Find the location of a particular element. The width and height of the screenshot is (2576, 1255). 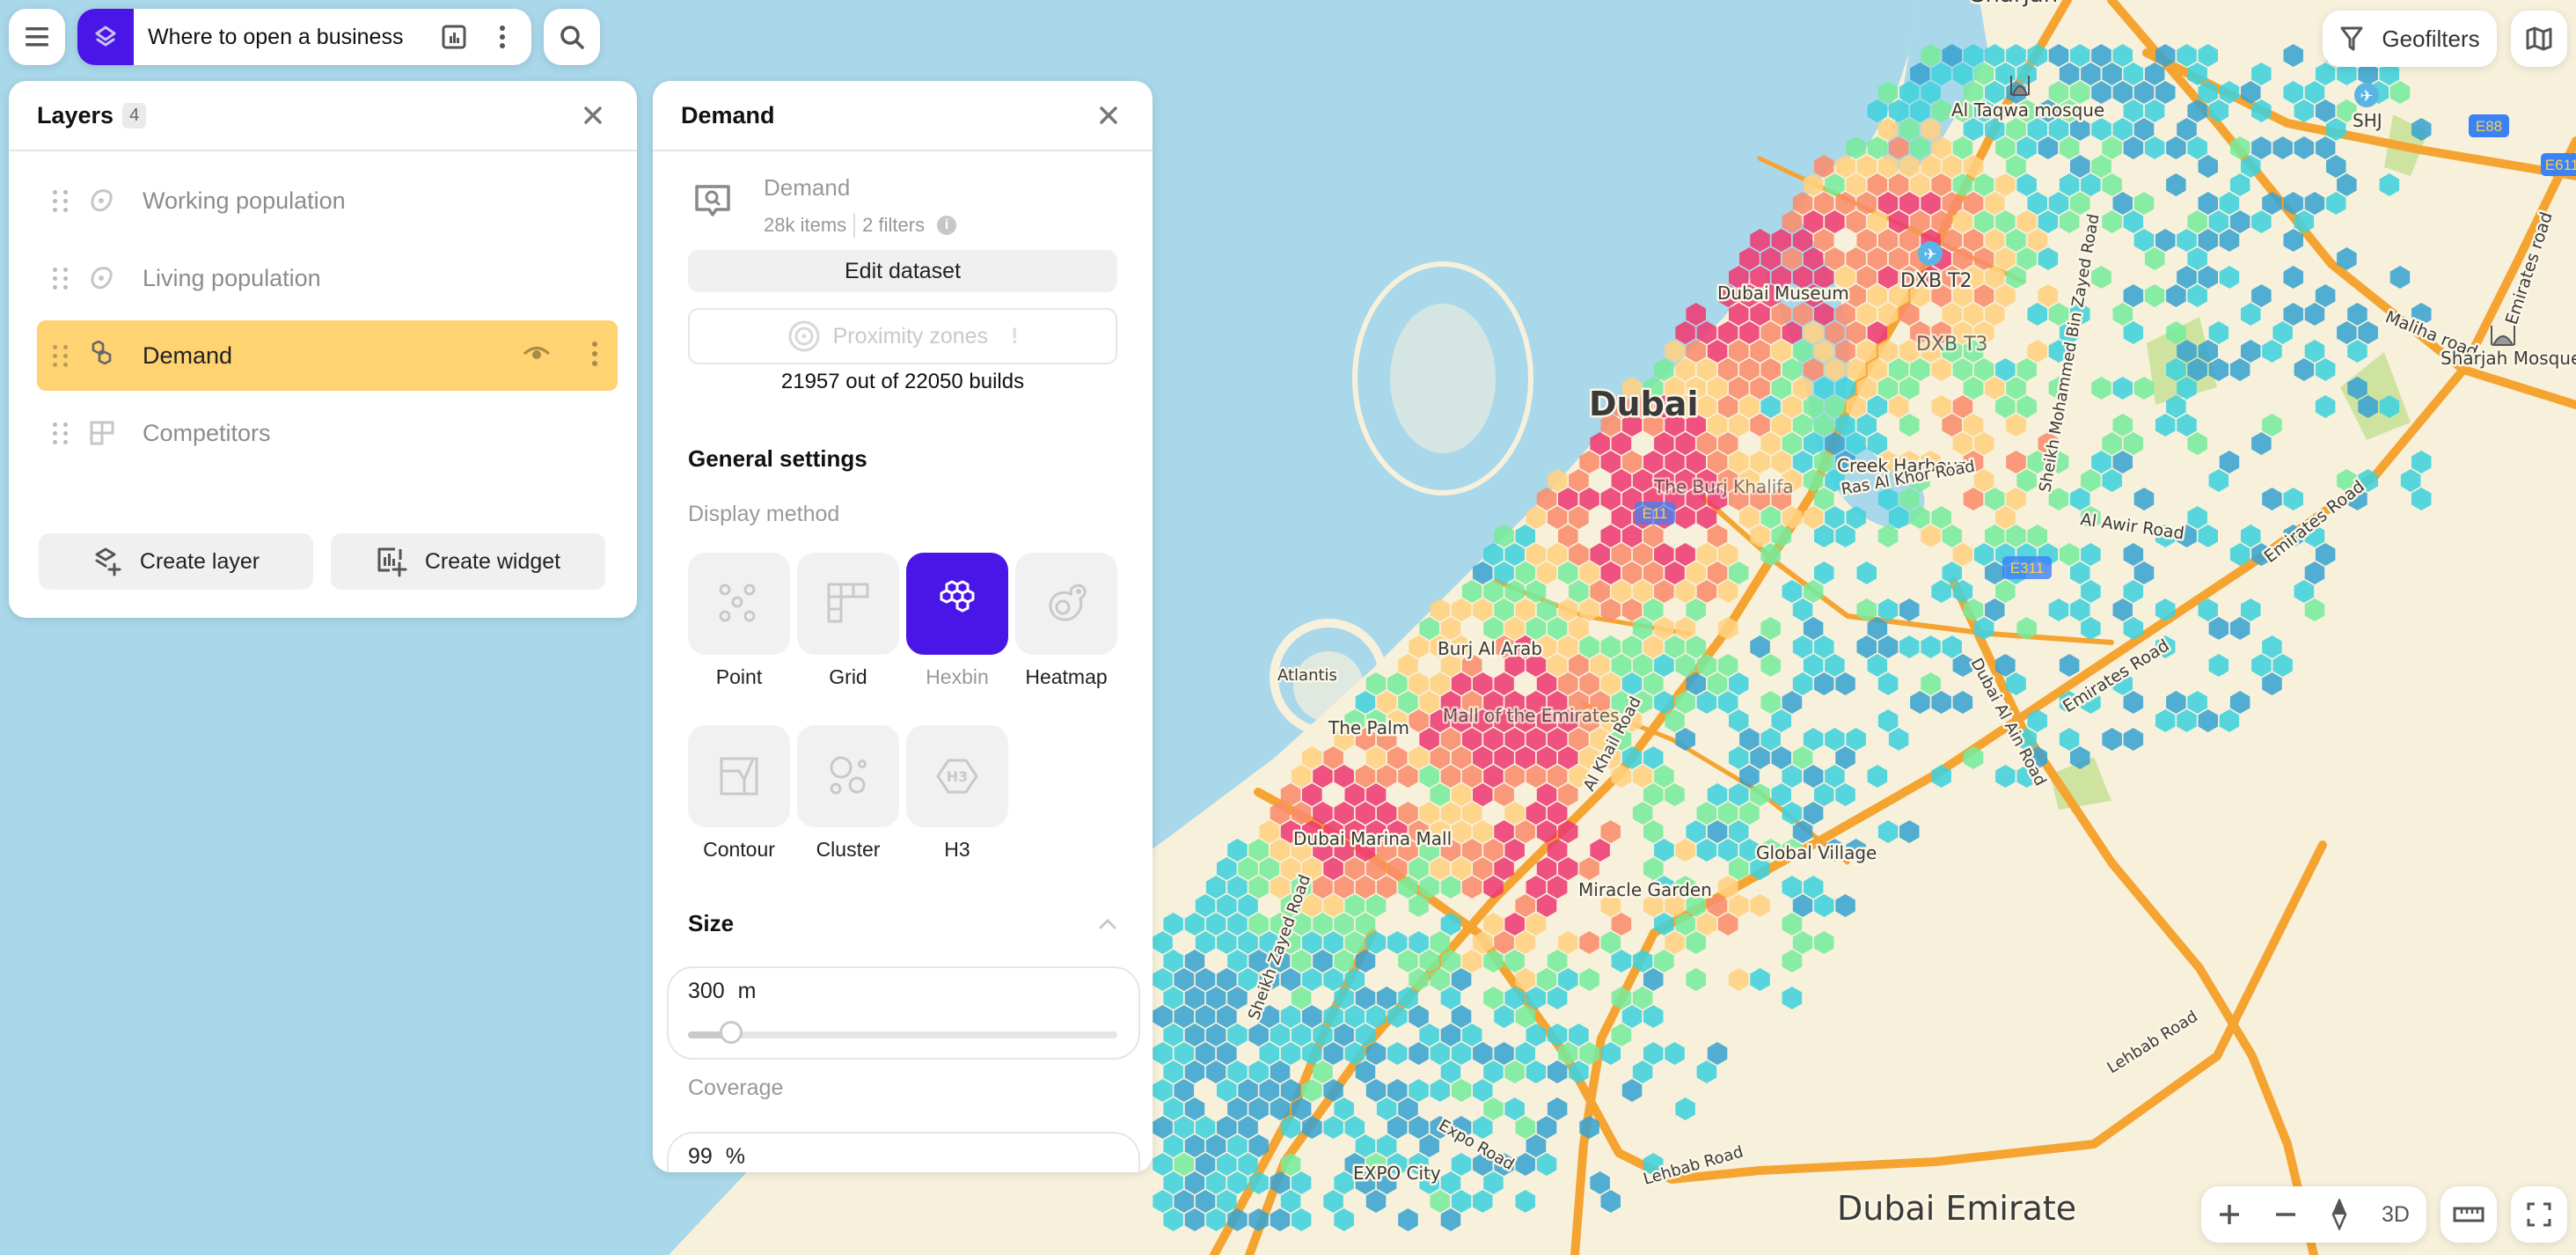

layer-item-working-population: Working population is located at coordinates (327, 200).